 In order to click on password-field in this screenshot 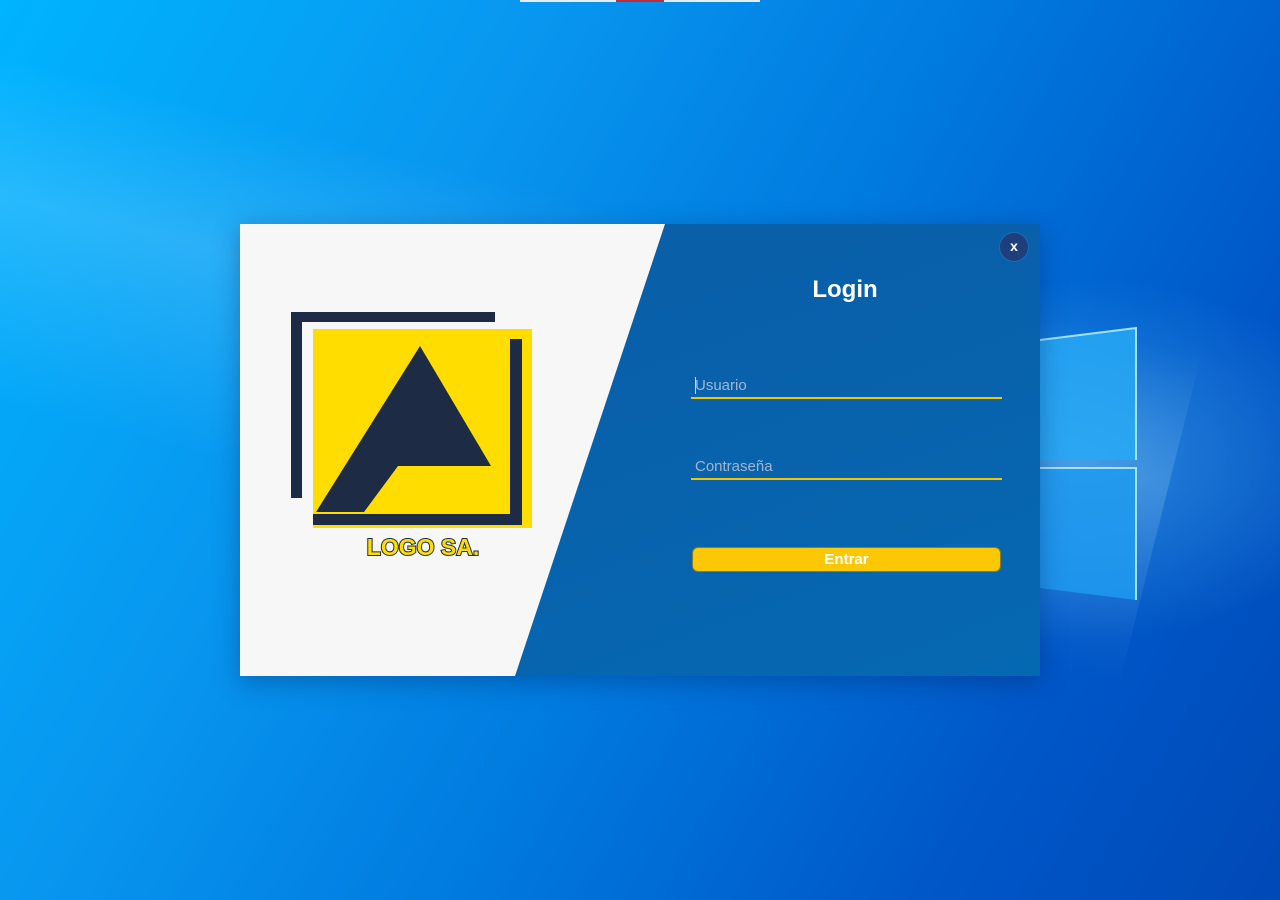, I will do `click(846, 467)`.